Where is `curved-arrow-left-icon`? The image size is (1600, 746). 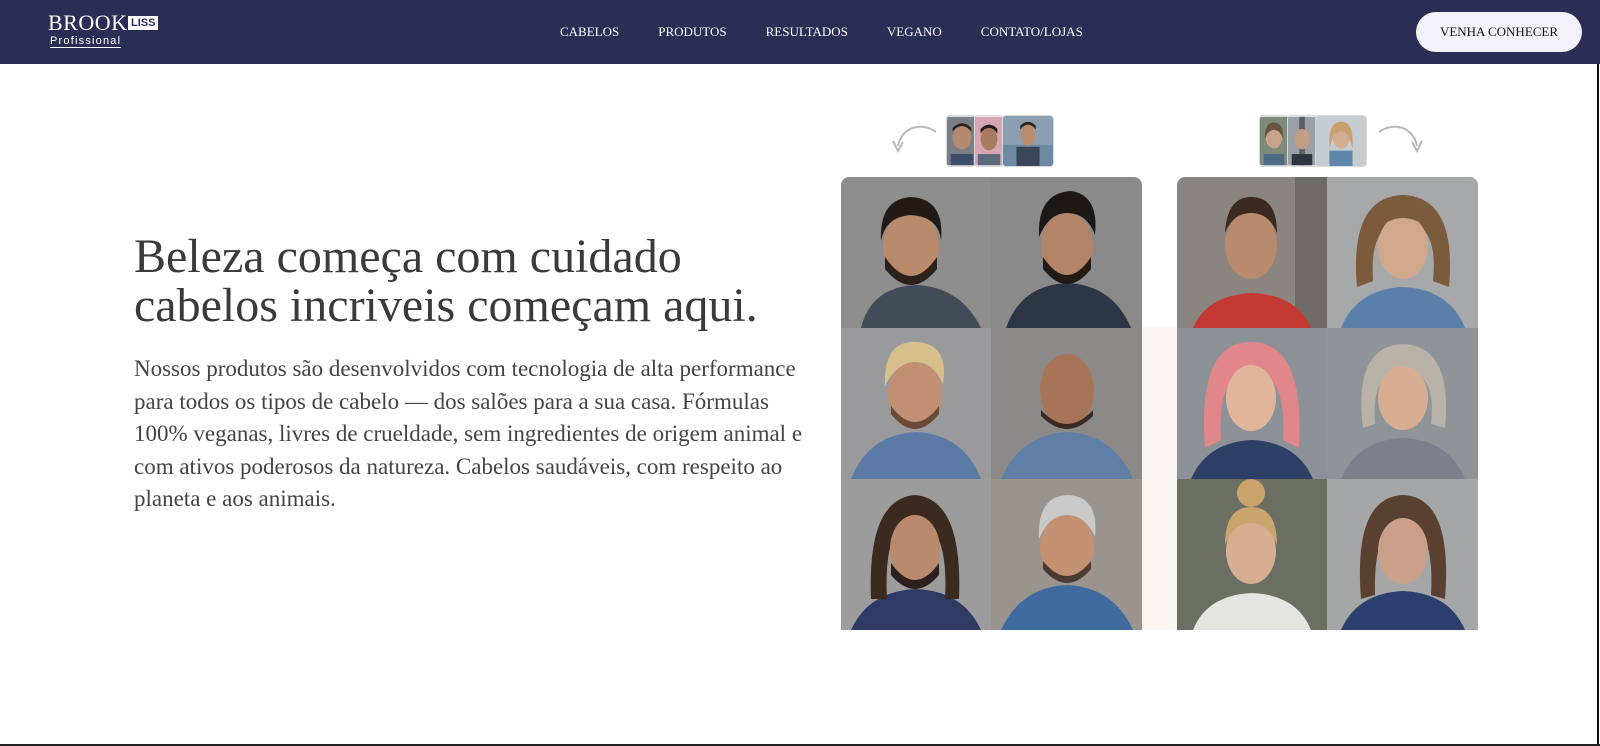
curved-arrow-left-icon is located at coordinates (917, 144).